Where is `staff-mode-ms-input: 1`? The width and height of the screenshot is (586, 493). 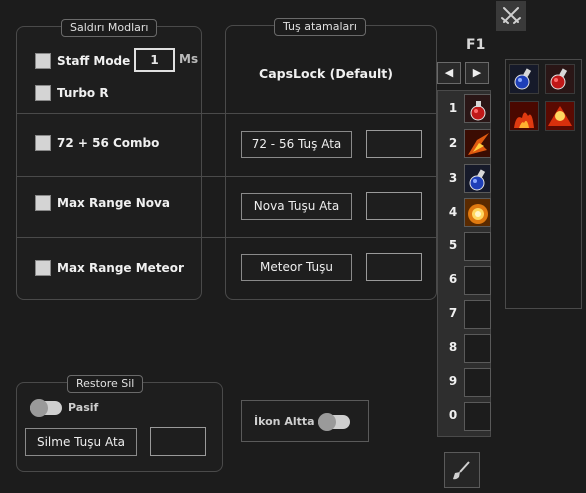
staff-mode-ms-input: 1 is located at coordinates (154, 60).